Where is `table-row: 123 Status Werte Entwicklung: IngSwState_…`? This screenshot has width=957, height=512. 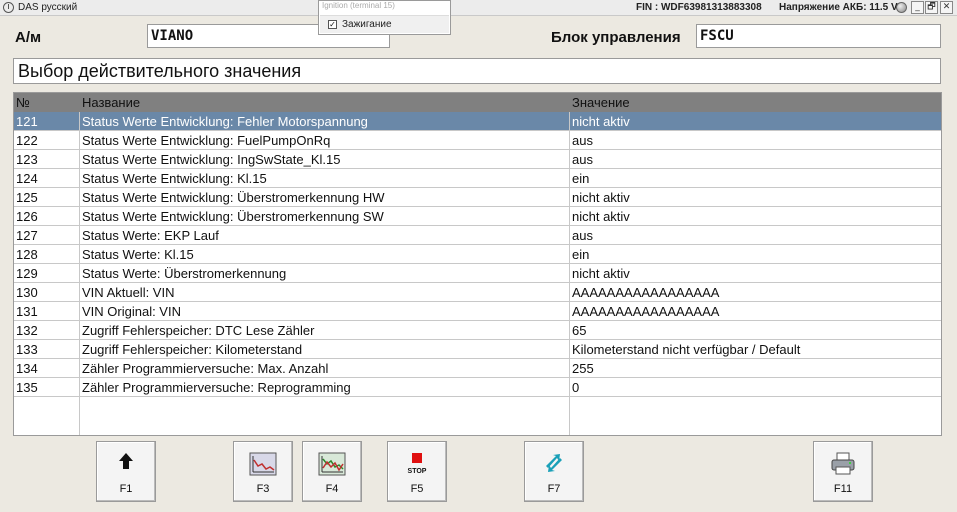 table-row: 123 Status Werte Entwicklung: IngSwState_… is located at coordinates (477, 159).